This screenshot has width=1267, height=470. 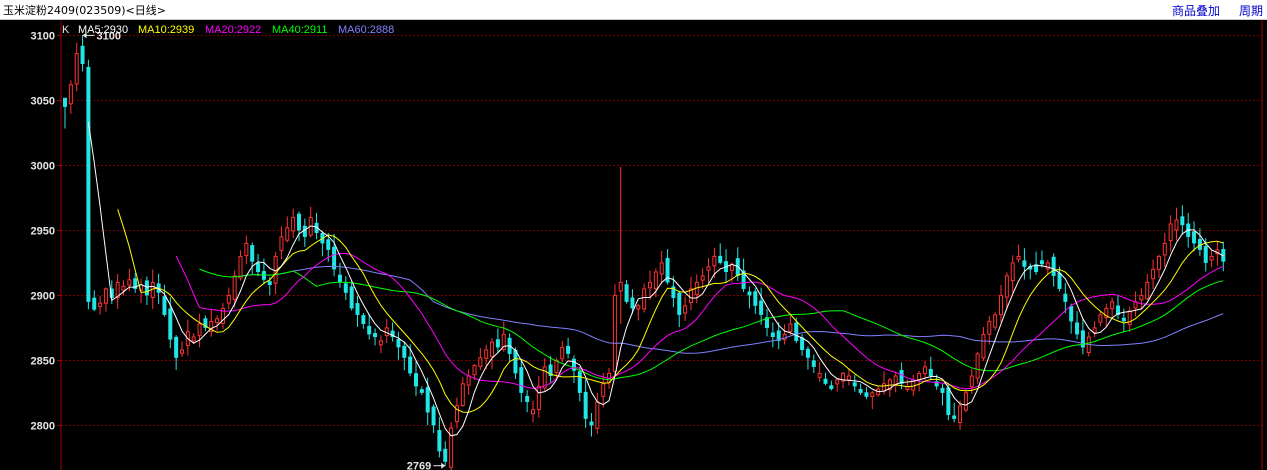 I want to click on legend-ma60: MA60:2888, so click(x=366, y=30).